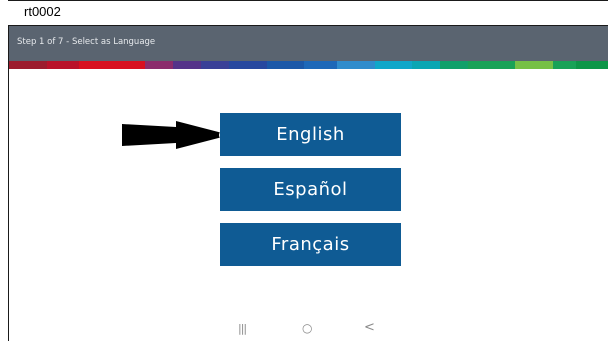  I want to click on window-title-bar: rt0002, so click(308, 13).